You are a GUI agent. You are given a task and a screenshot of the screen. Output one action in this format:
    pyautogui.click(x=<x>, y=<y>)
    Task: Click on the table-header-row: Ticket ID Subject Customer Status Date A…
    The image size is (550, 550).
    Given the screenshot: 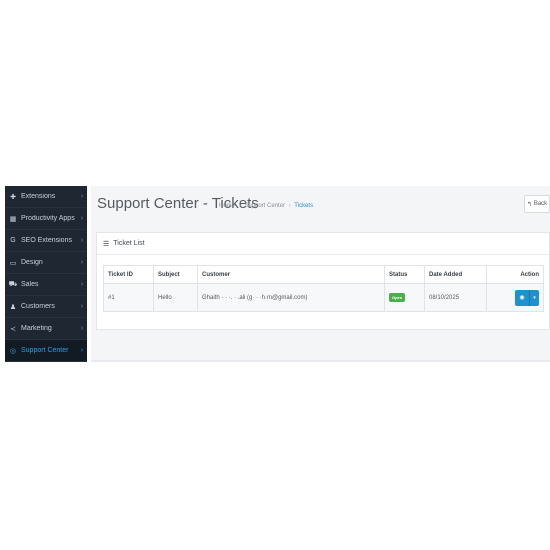 What is the action you would take?
    pyautogui.click(x=323, y=274)
    